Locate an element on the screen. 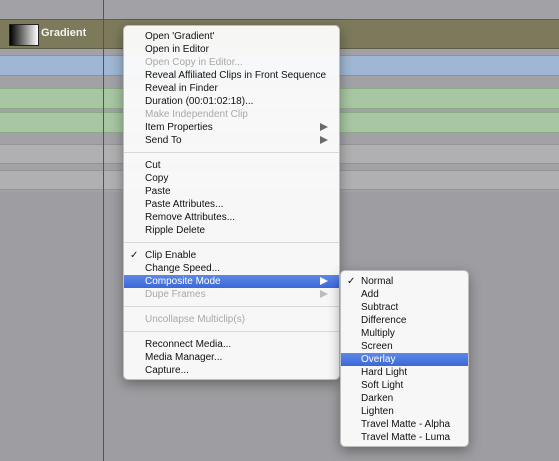  menu-item-ripple-delete: Ripple Delete is located at coordinates (231, 230).